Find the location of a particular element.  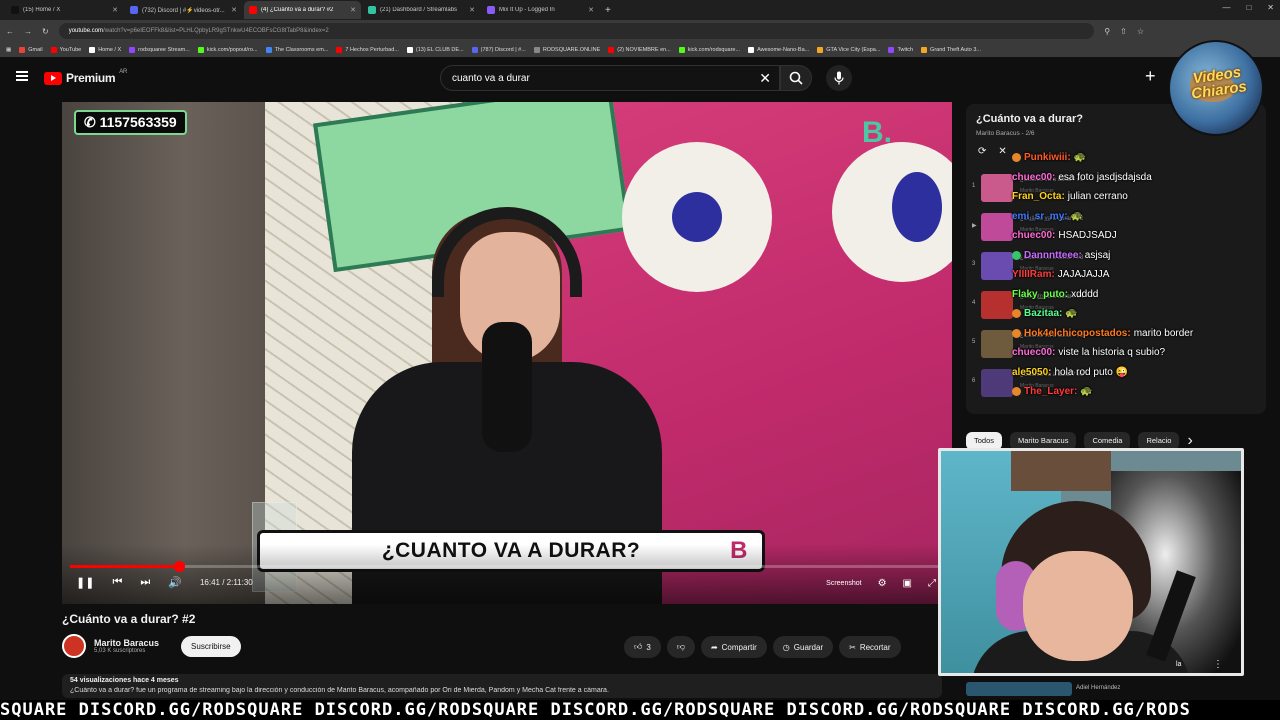

chat-text: marito border is located at coordinates (1163, 333).